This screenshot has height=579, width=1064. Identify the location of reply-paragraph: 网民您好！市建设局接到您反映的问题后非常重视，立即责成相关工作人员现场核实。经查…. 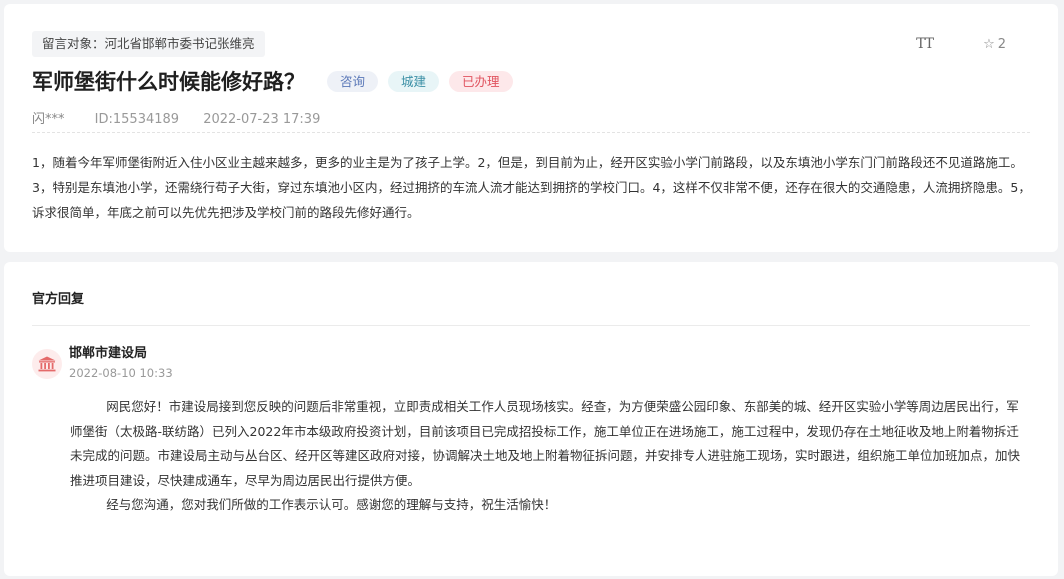
(545, 443).